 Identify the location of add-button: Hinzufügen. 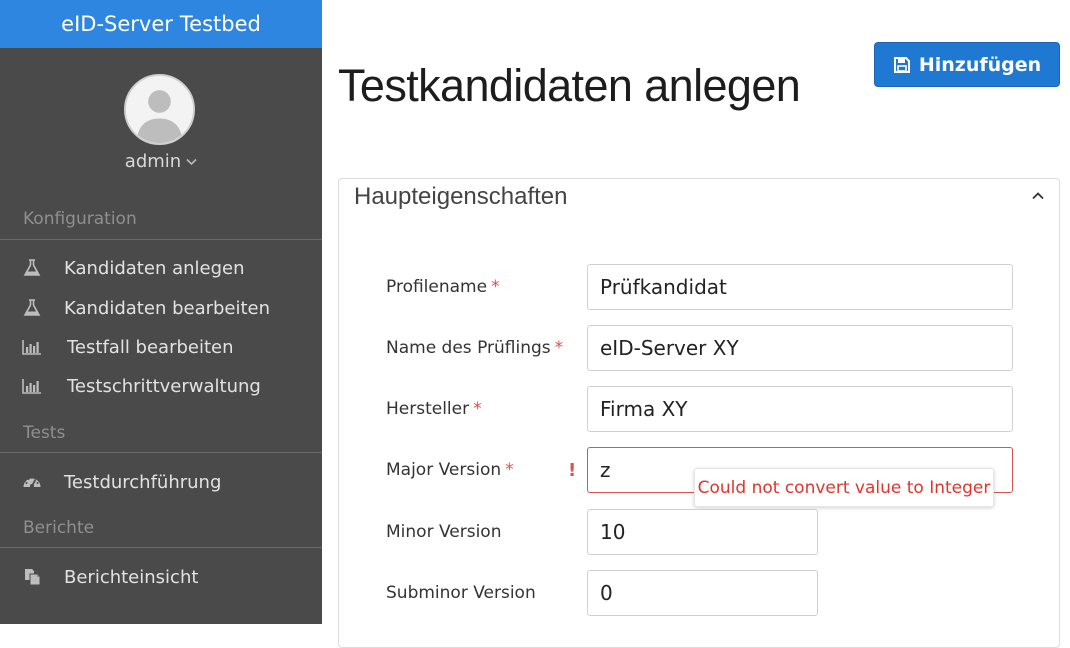
(967, 64).